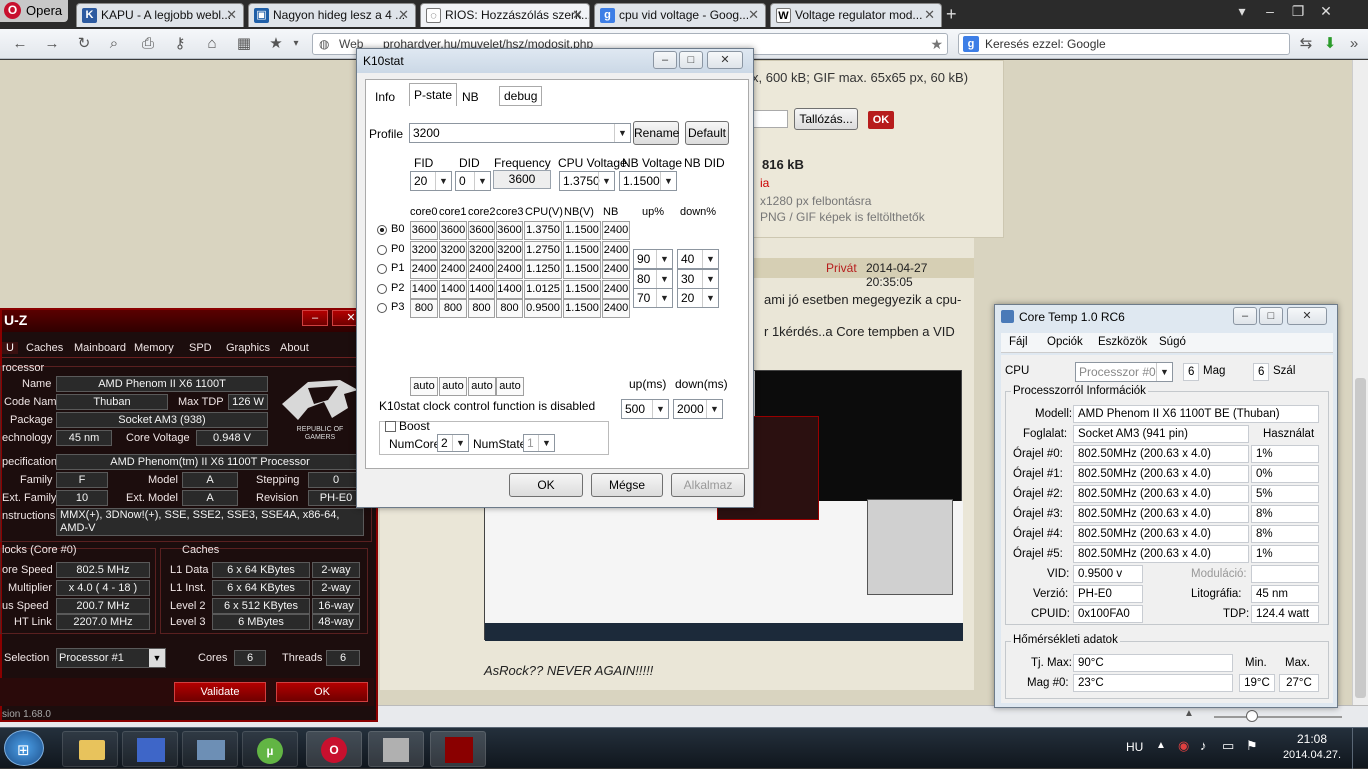 The width and height of the screenshot is (1368, 769). What do you see at coordinates (148, 44) in the screenshot?
I see `print-icon: ⎙` at bounding box center [148, 44].